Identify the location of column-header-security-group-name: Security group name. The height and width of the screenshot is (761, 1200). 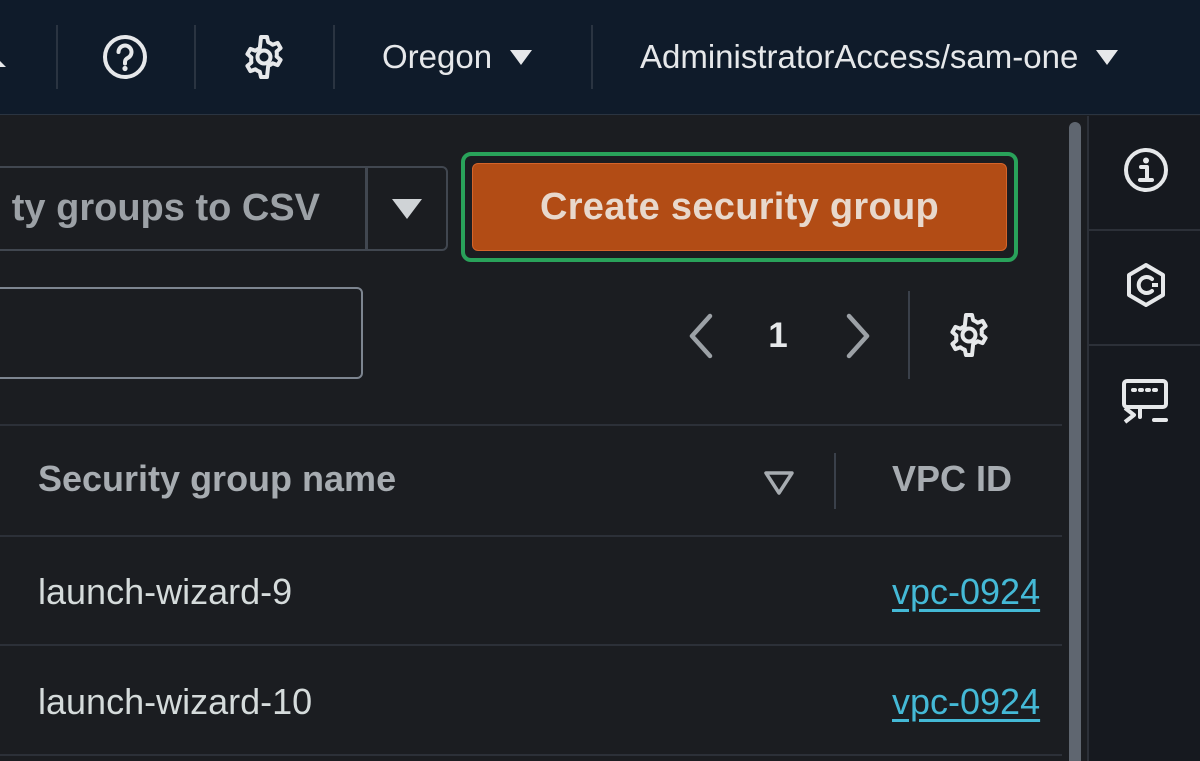
(217, 479).